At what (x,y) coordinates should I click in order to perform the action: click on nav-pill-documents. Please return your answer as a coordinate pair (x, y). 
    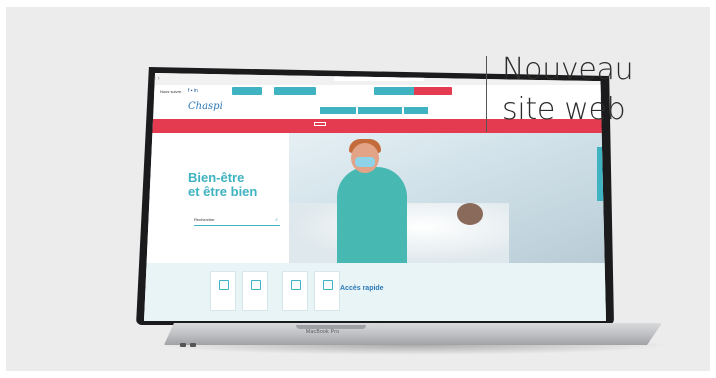
    Looking at the image, I should click on (395, 91).